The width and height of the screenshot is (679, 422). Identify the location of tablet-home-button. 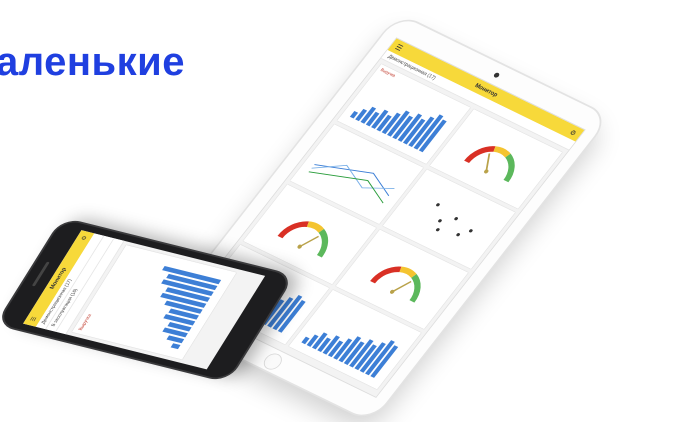
(273, 361).